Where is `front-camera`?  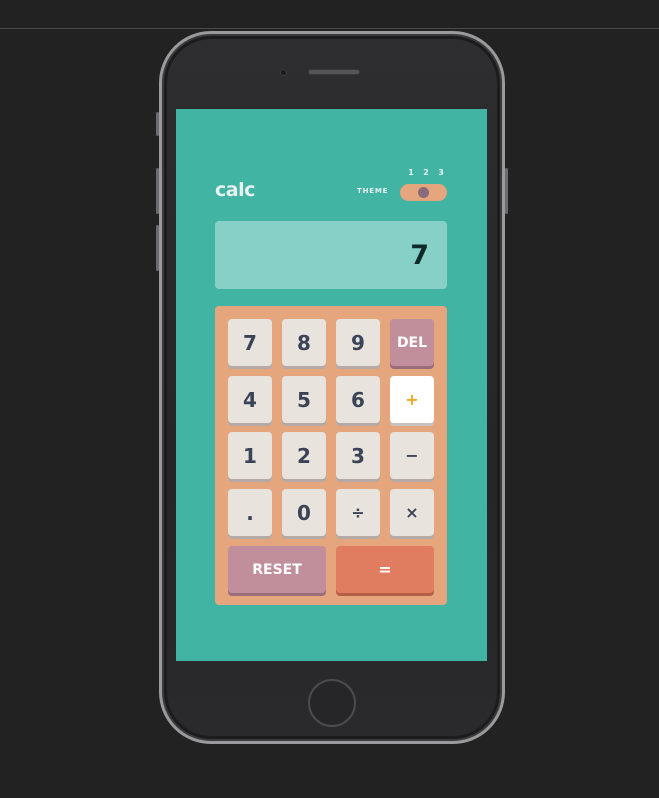 front-camera is located at coordinates (283, 72).